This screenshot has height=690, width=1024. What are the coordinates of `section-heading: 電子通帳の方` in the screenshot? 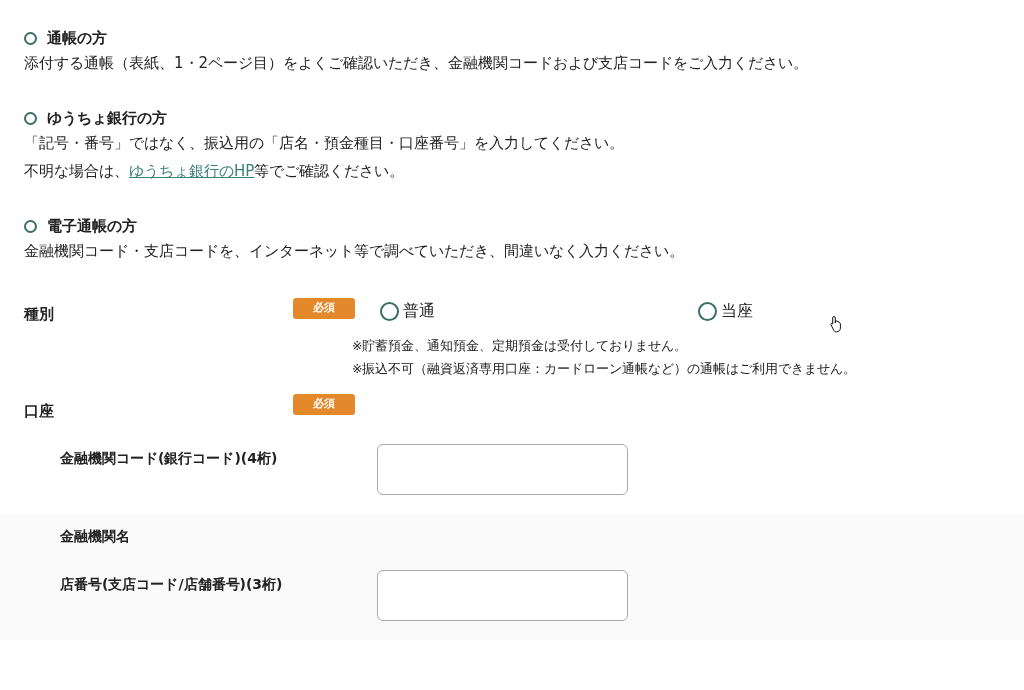 It's located at (92, 226).